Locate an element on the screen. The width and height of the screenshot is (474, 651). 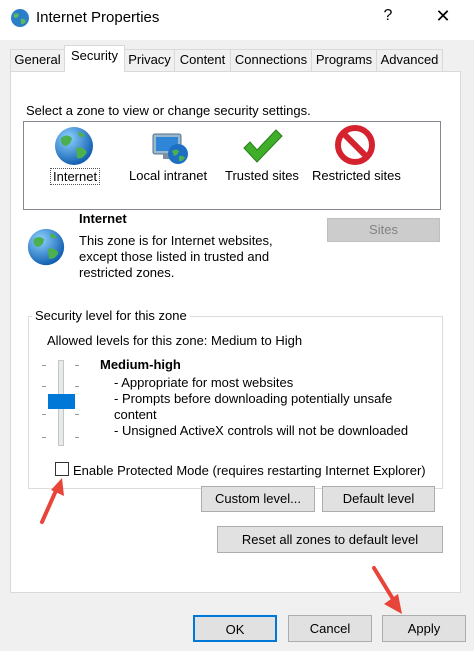
protected-mode-checkbox is located at coordinates (62, 469).